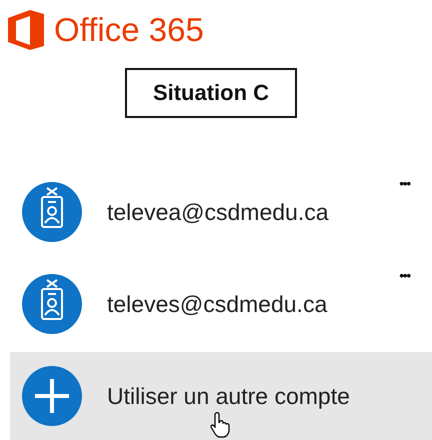 The image size is (432, 440). Describe the element at coordinates (129, 30) in the screenshot. I see `logo-text: Office 365` at that location.